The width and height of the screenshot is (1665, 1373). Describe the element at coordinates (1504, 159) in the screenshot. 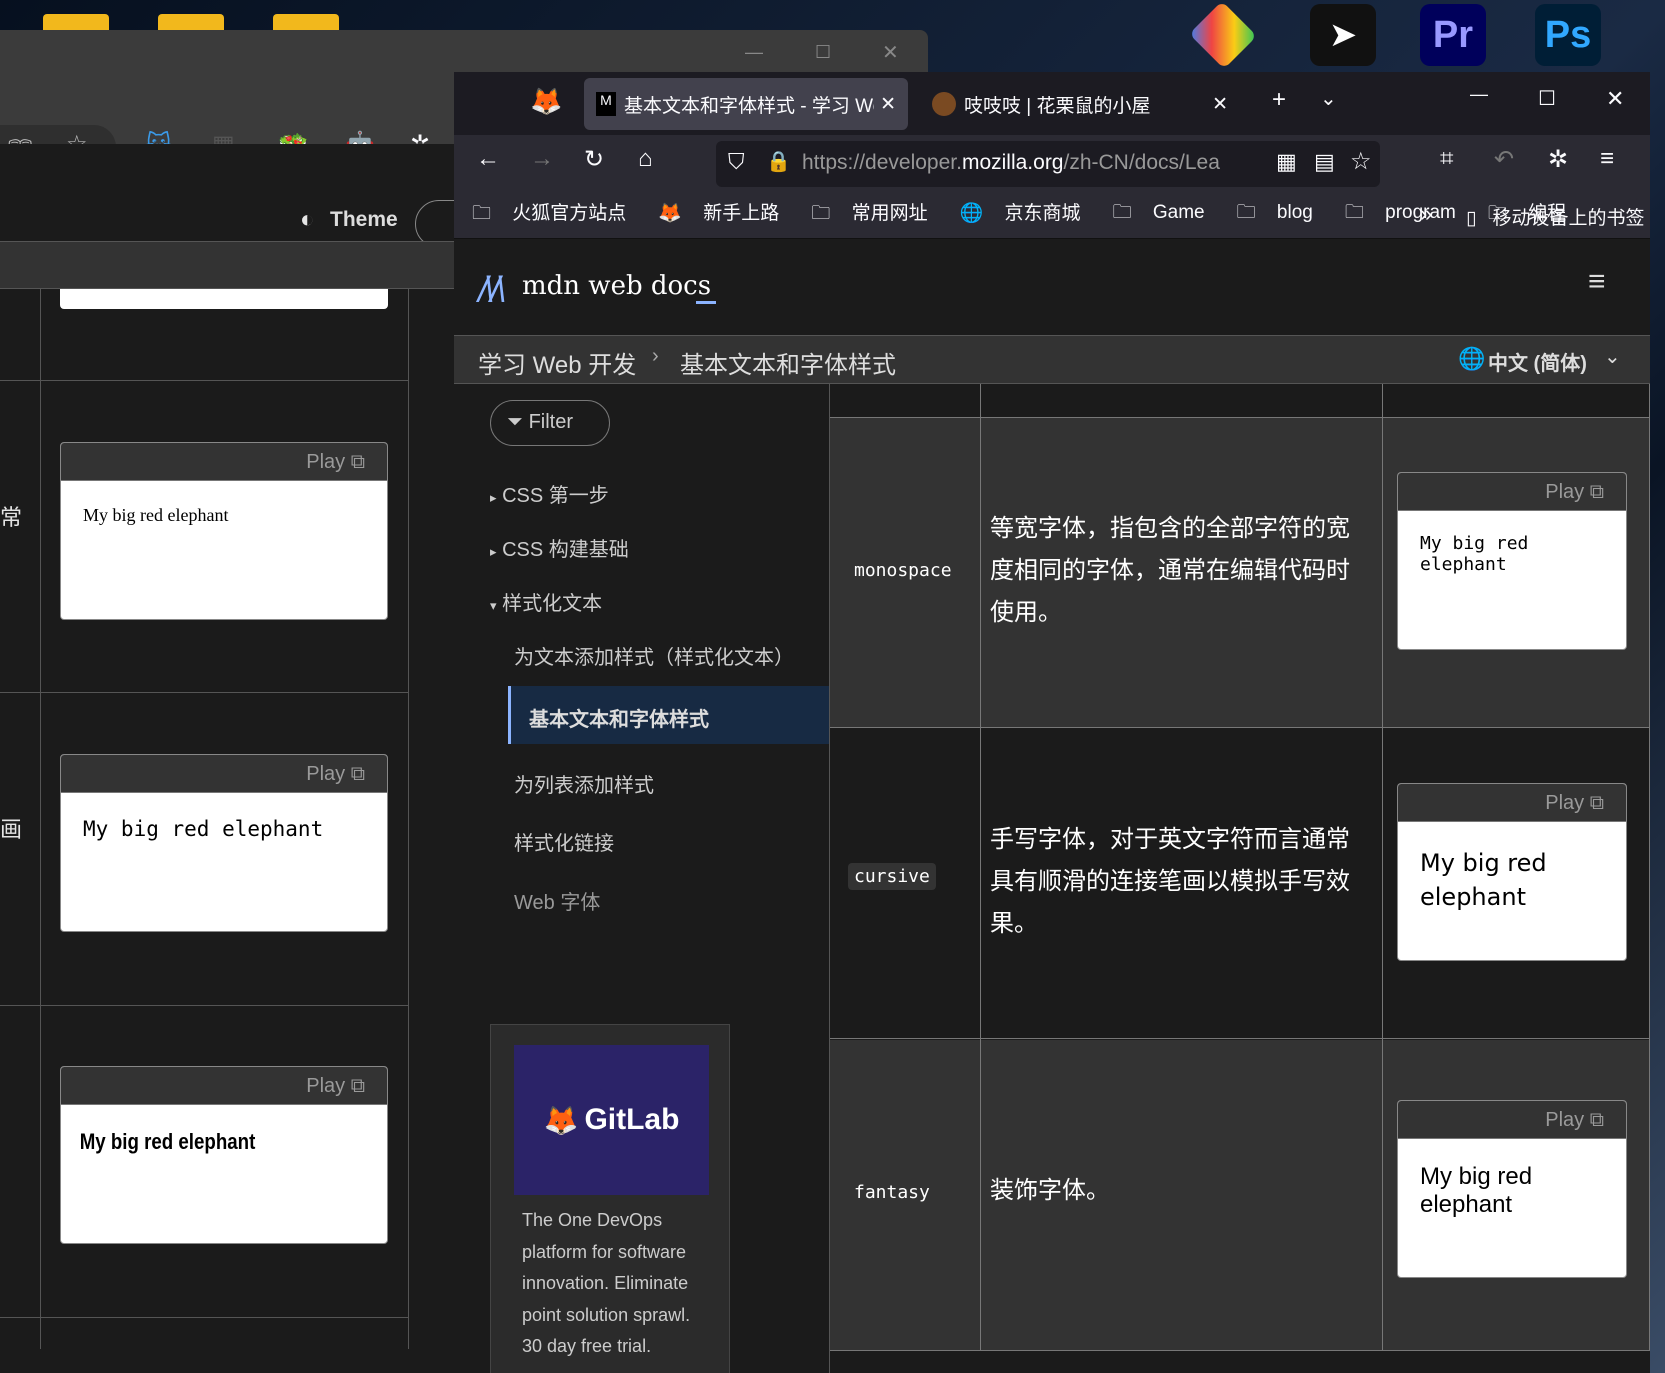

I see `undo-icon: ↶` at that location.